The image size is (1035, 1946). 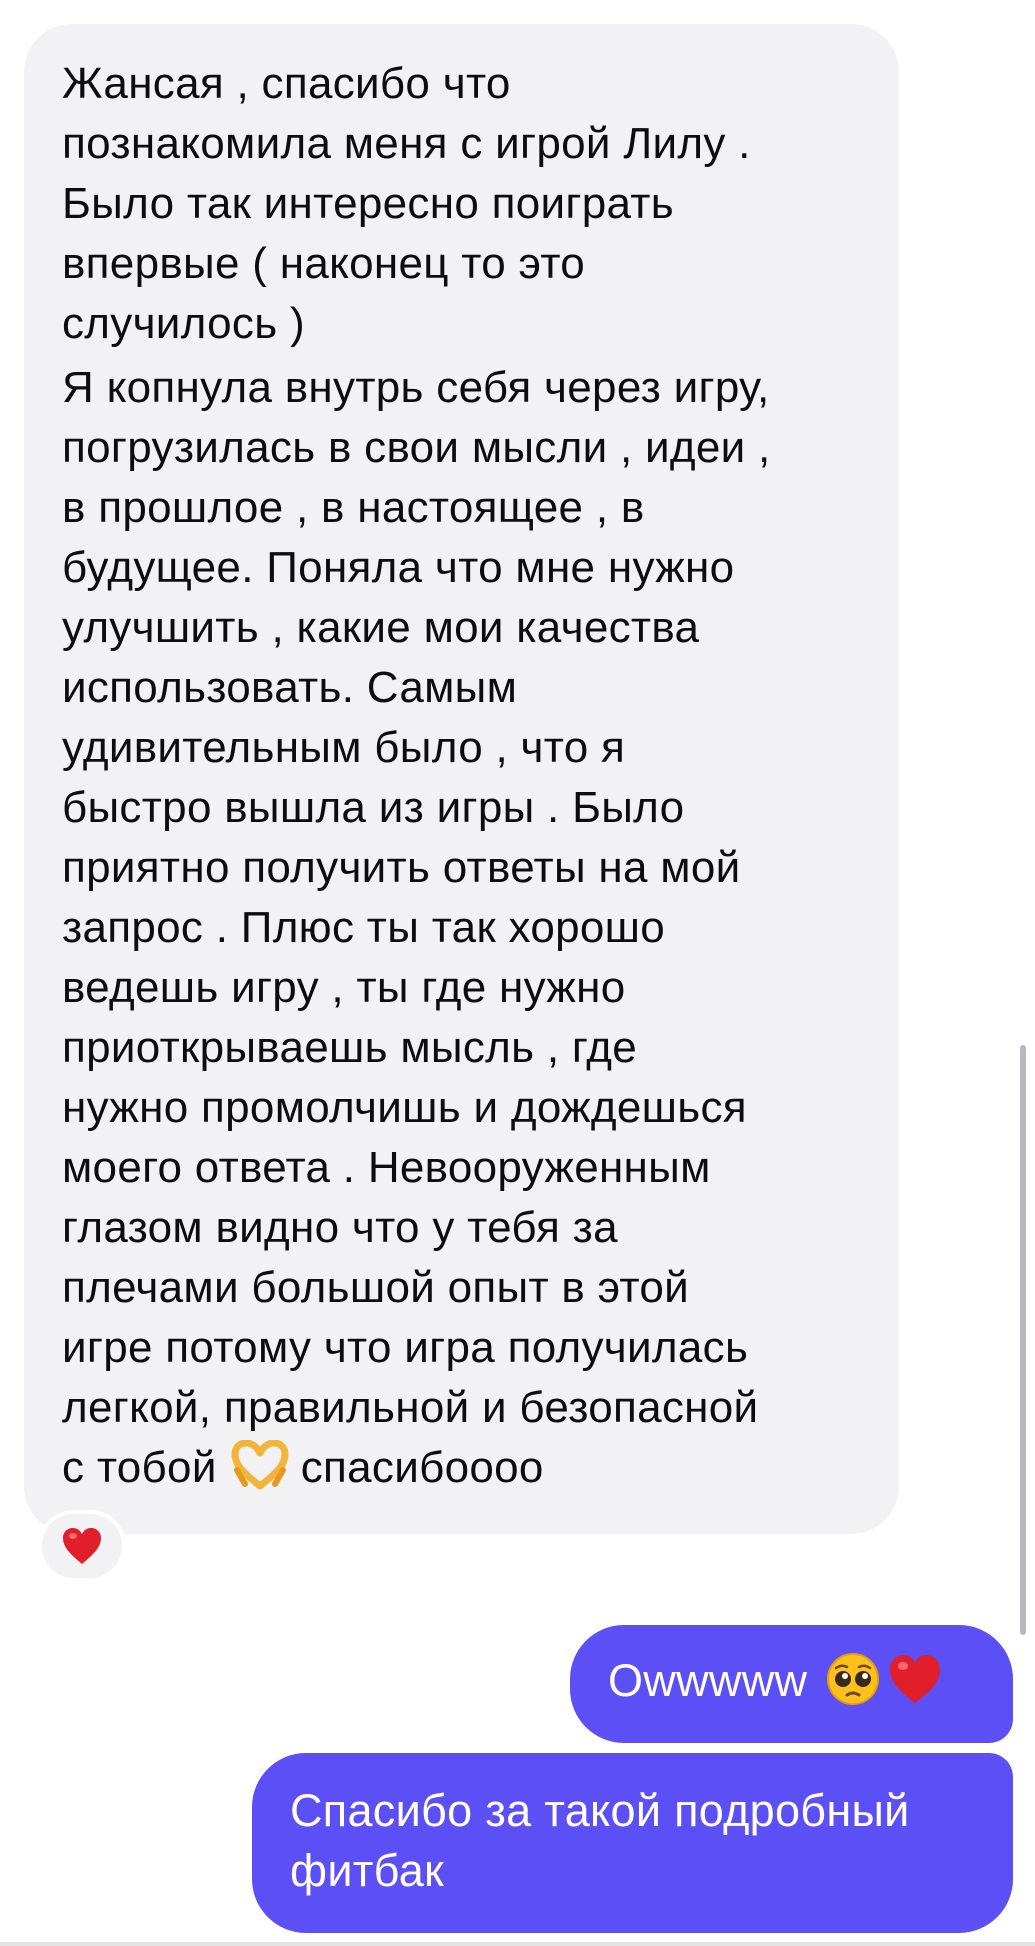 What do you see at coordinates (853, 1679) in the screenshot?
I see `pleading-face-icon` at bounding box center [853, 1679].